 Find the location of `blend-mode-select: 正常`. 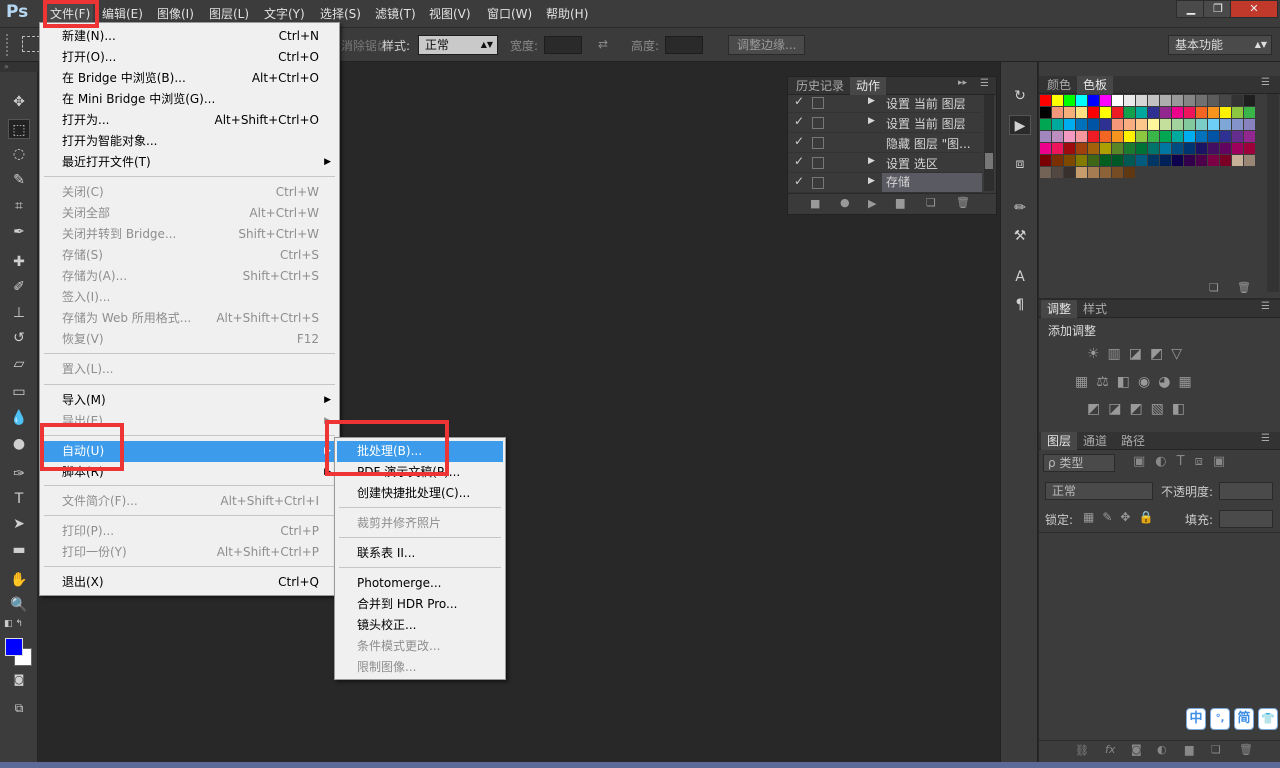

blend-mode-select: 正常 is located at coordinates (1099, 491).